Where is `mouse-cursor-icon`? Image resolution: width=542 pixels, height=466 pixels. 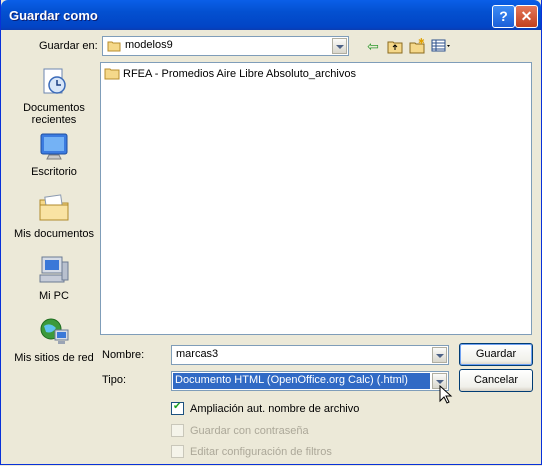 mouse-cursor-icon is located at coordinates (446, 394).